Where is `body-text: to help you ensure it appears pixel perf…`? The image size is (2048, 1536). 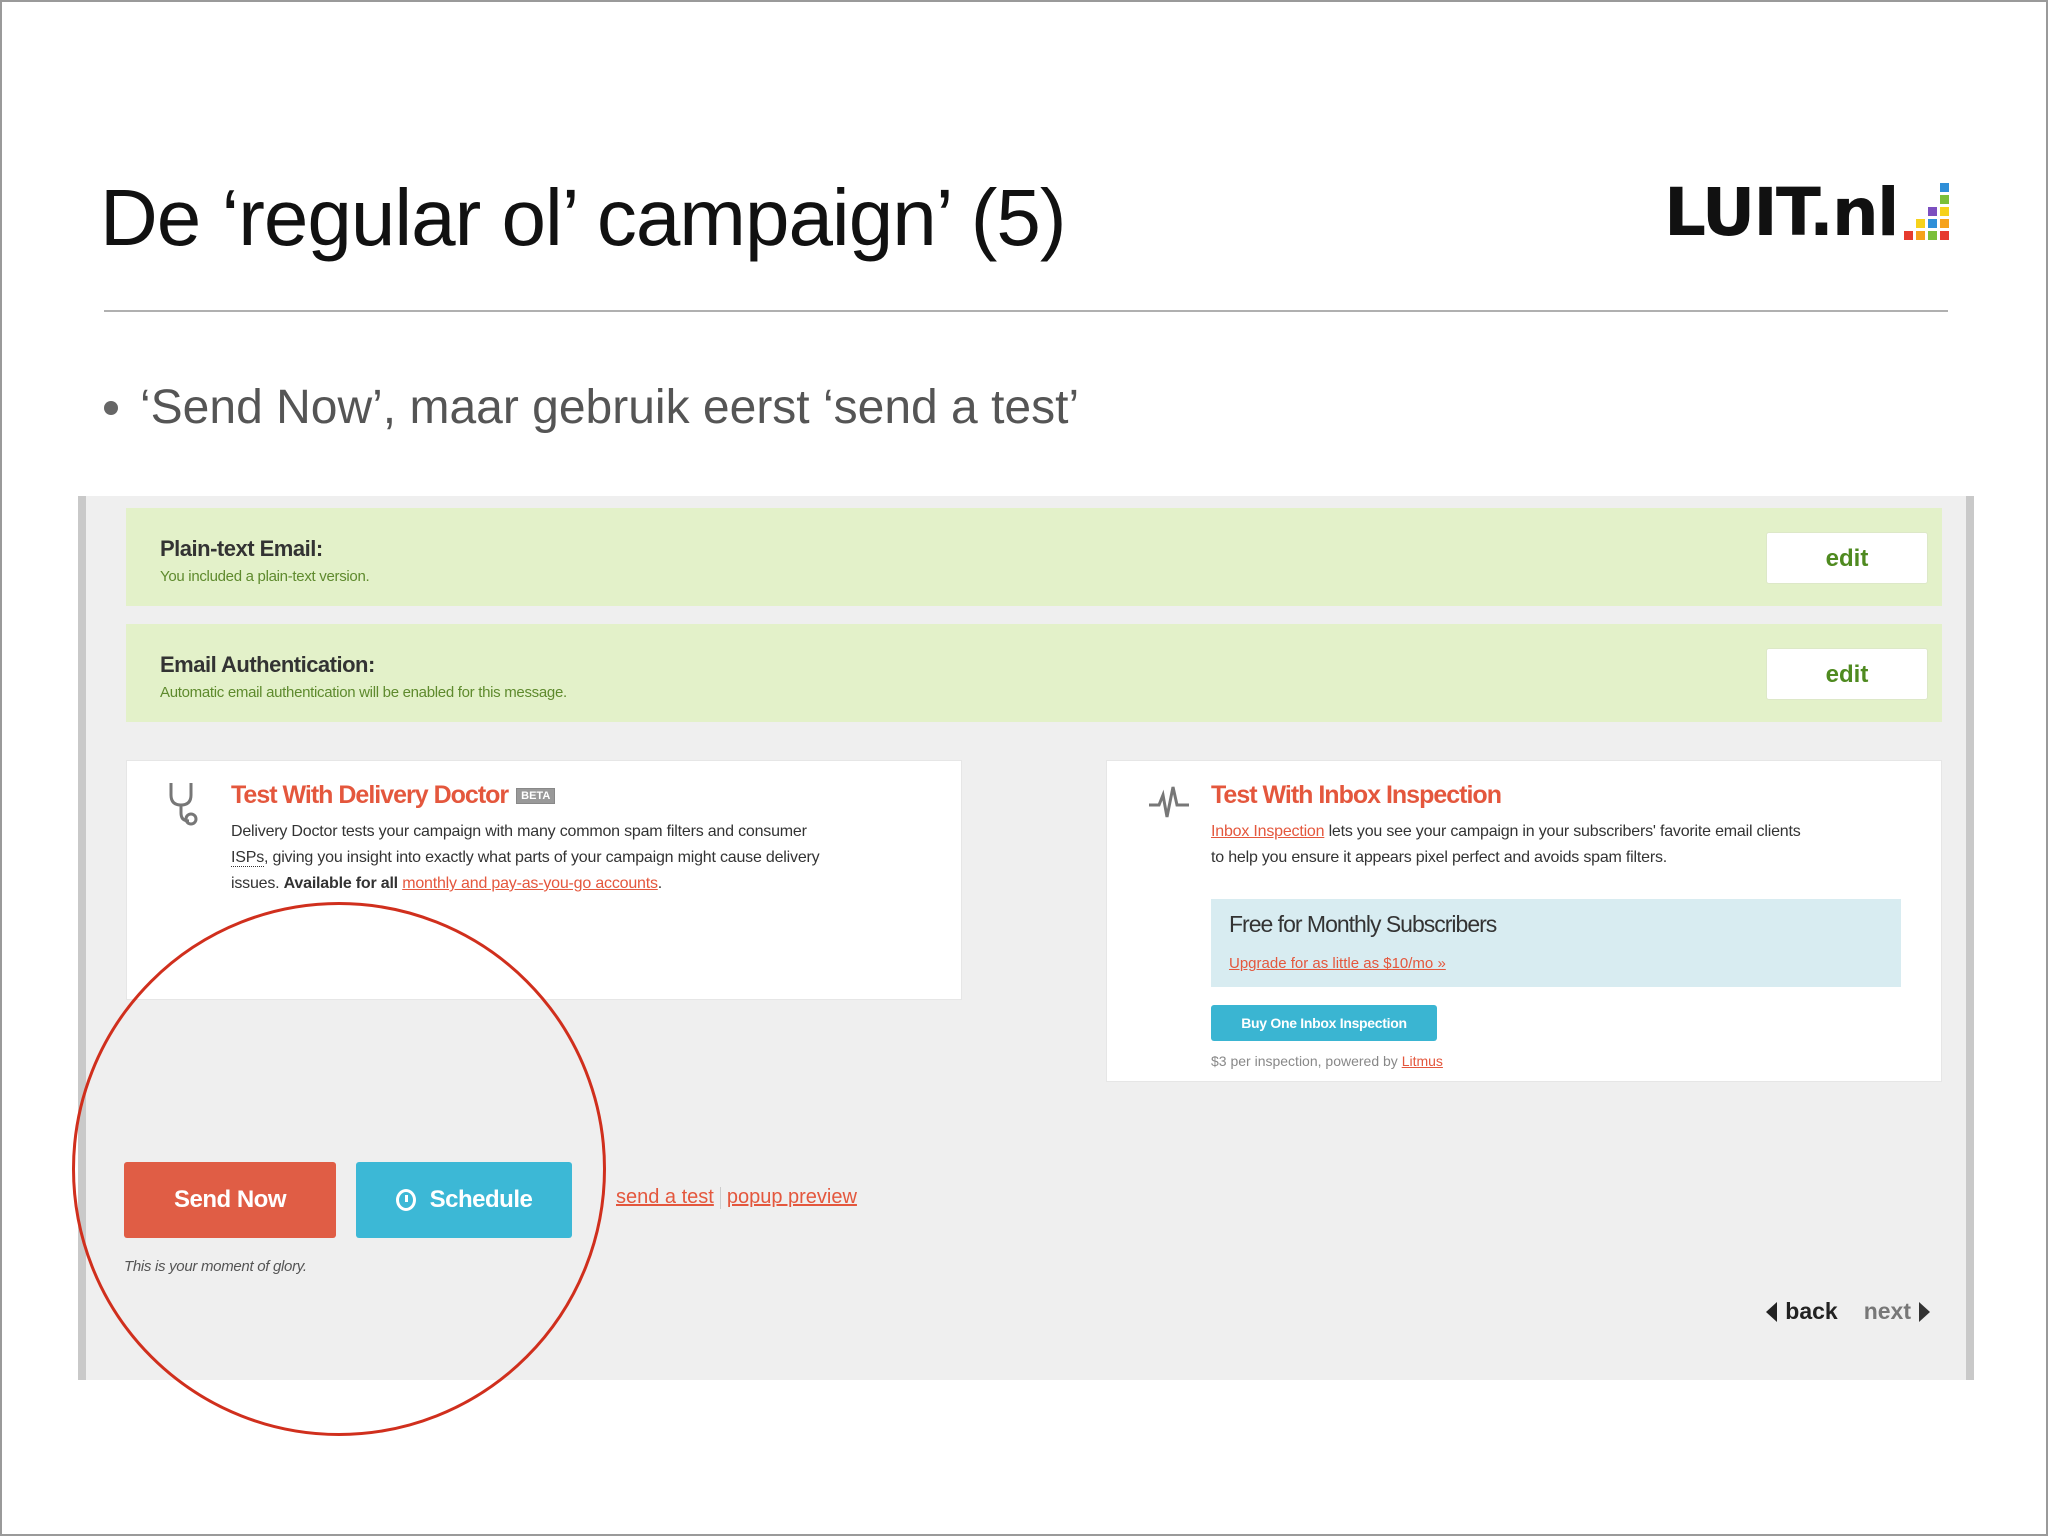
body-text: to help you ensure it appears pixel perf… is located at coordinates (1439, 857).